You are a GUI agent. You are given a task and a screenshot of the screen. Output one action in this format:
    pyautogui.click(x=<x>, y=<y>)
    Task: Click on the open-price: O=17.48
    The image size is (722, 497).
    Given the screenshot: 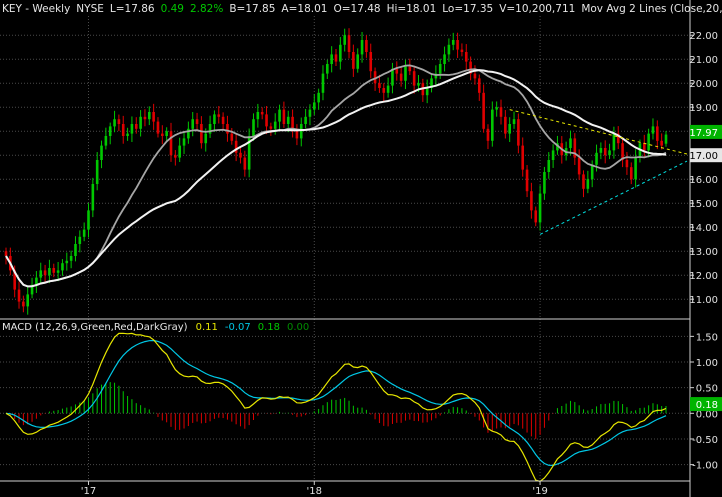 What is the action you would take?
    pyautogui.click(x=356, y=9)
    